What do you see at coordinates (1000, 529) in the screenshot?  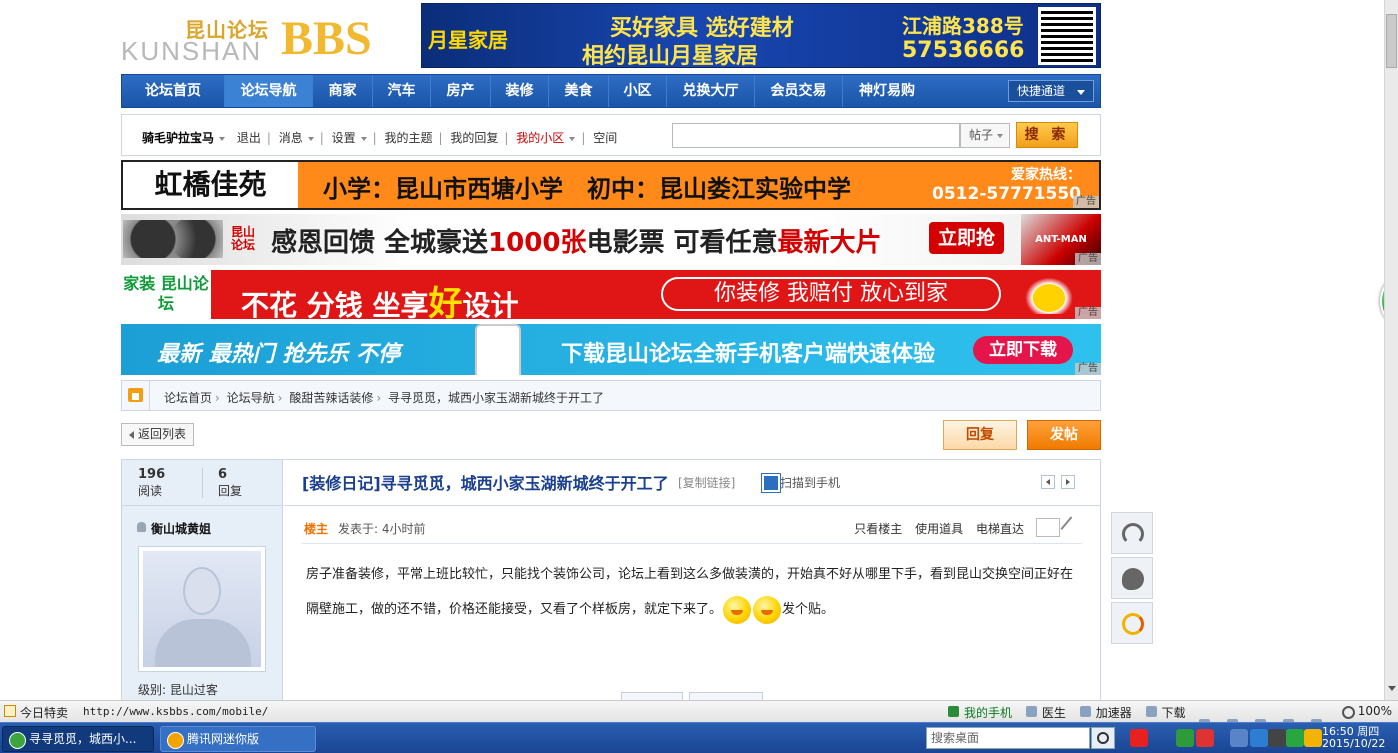 I see `floor-jump-link: 电梯直达` at bounding box center [1000, 529].